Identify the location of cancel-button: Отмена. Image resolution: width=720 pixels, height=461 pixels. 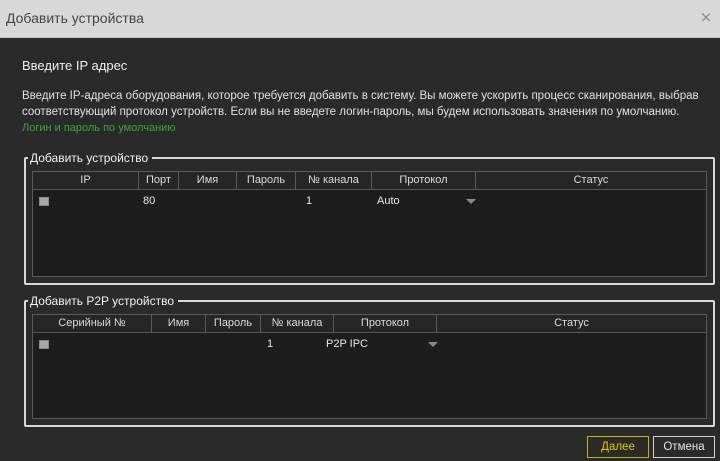
(684, 447).